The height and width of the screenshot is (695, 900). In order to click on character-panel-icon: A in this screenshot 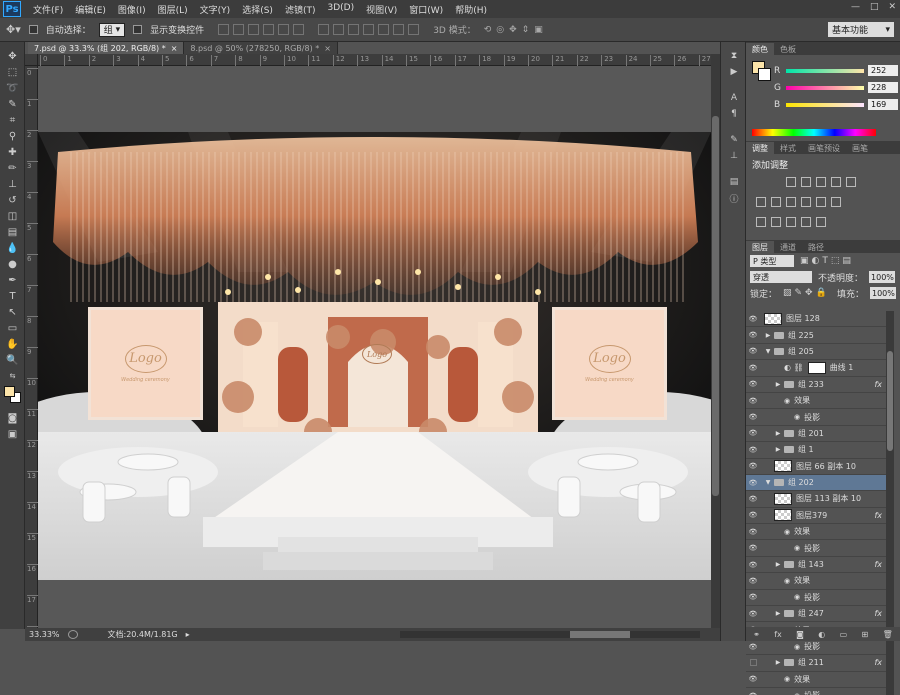, I will do `click(734, 98)`.